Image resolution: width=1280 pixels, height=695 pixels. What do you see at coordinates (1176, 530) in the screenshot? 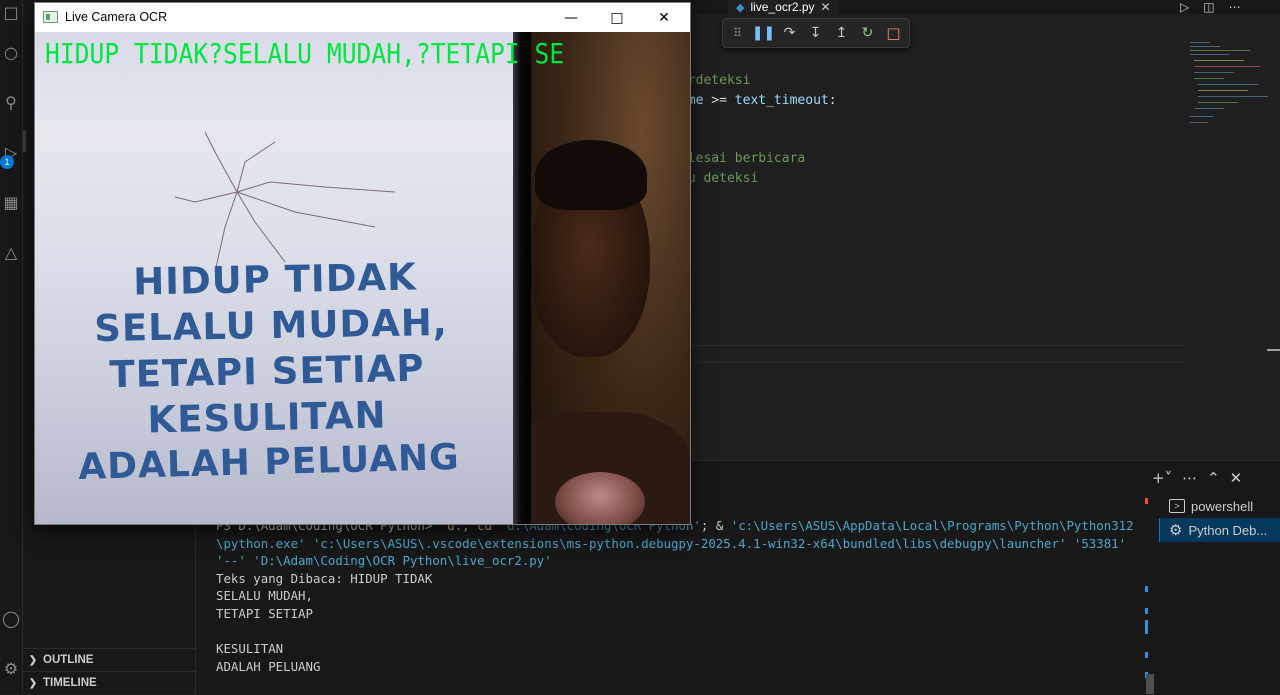
I see `debug-gear-icon: ⚙` at bounding box center [1176, 530].